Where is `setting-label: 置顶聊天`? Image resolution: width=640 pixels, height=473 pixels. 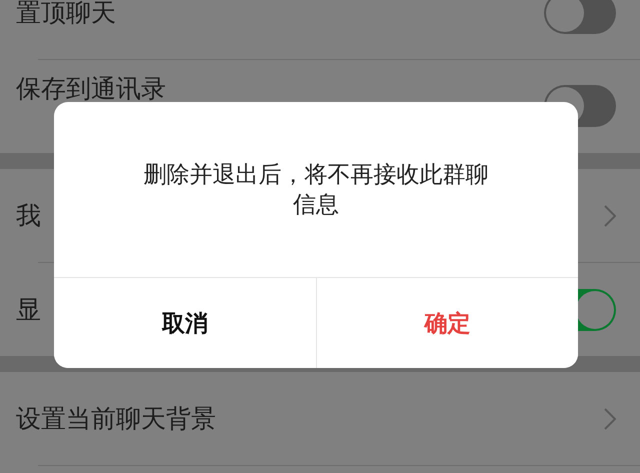
setting-label: 置顶聊天 is located at coordinates (66, 14).